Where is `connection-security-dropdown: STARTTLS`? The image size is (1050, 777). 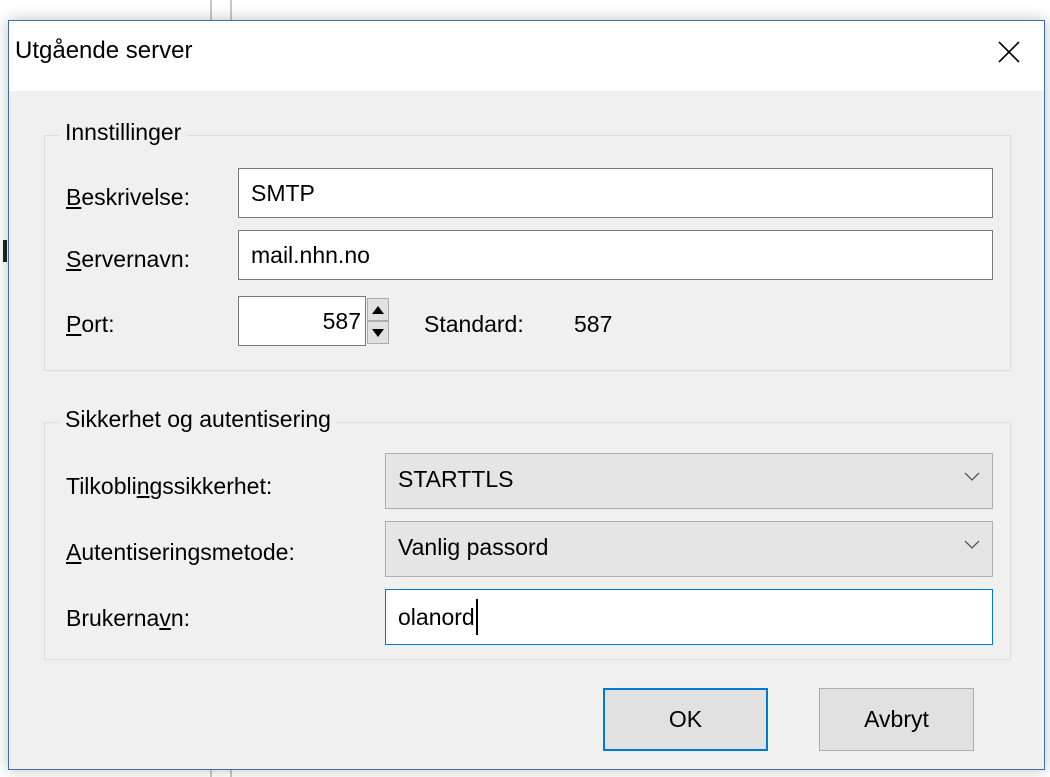 connection-security-dropdown: STARTTLS is located at coordinates (689, 481).